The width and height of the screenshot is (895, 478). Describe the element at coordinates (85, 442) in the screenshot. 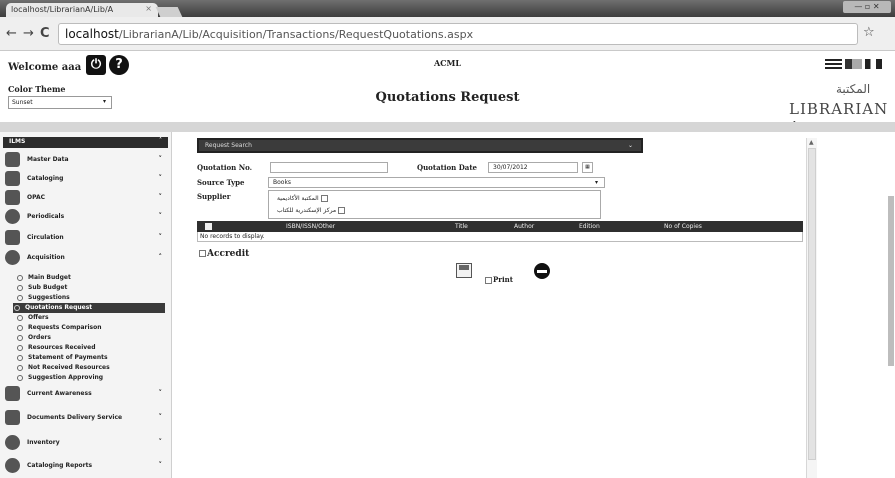

I see `sidebar-item-inventory: Inventory ˅` at that location.